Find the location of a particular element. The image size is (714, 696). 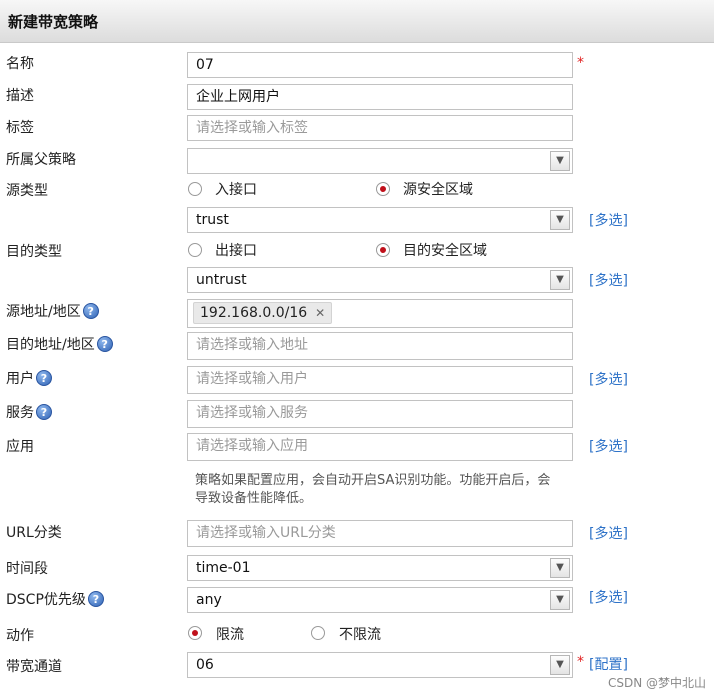

time-range-label: 时间段 is located at coordinates (27, 569).